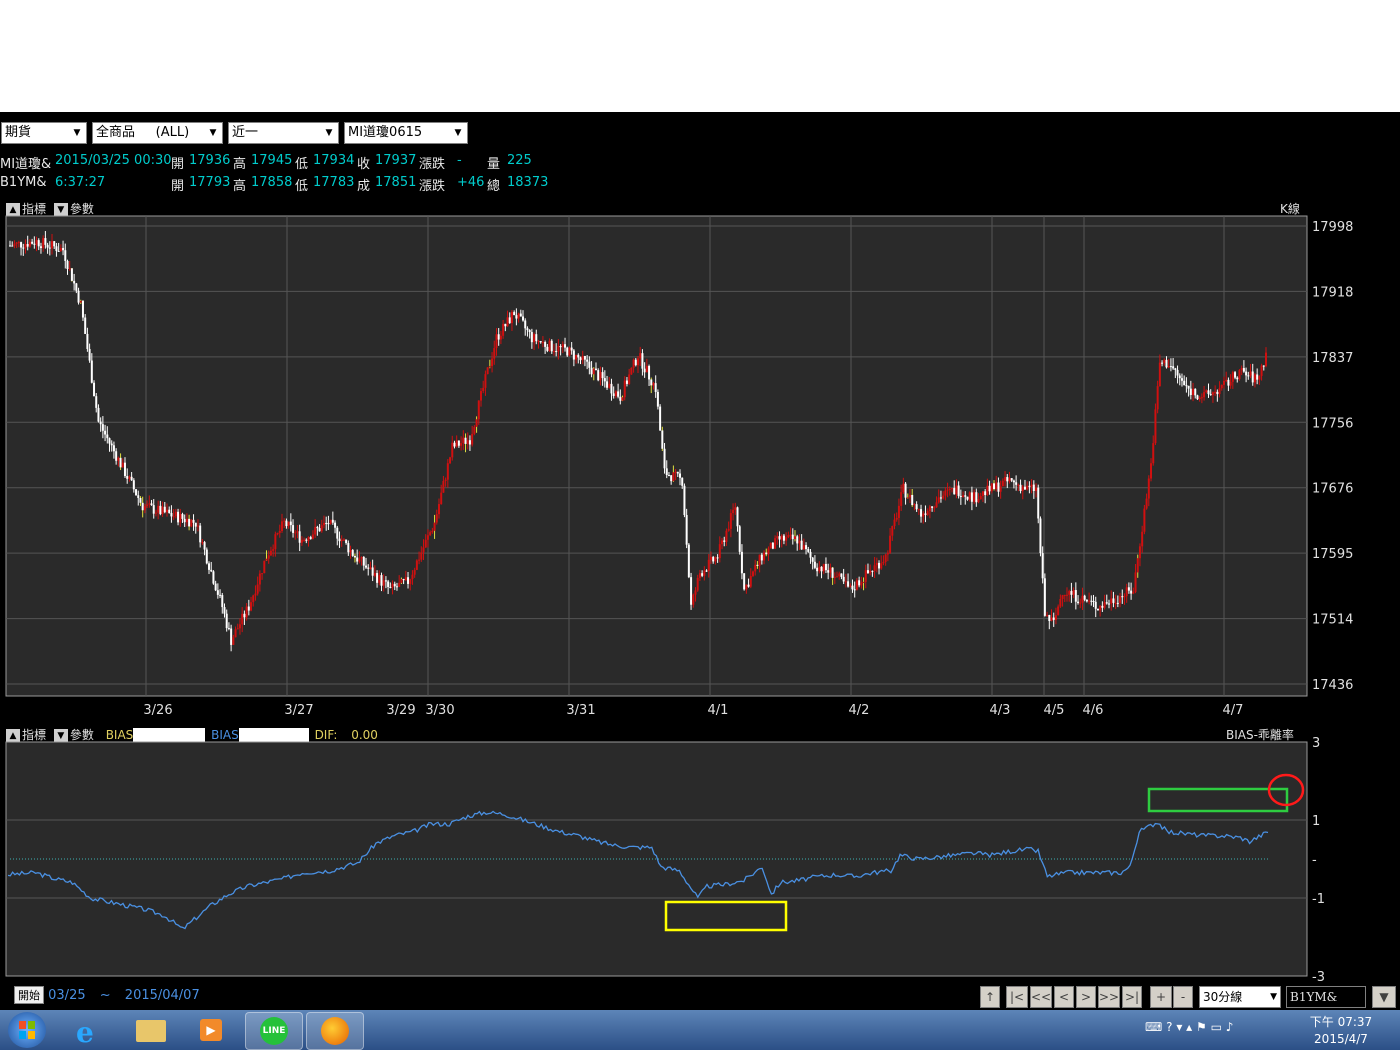 The width and height of the screenshot is (1400, 1050). What do you see at coordinates (1240, 997) in the screenshot?
I see `period-select: 30分線 ▼` at bounding box center [1240, 997].